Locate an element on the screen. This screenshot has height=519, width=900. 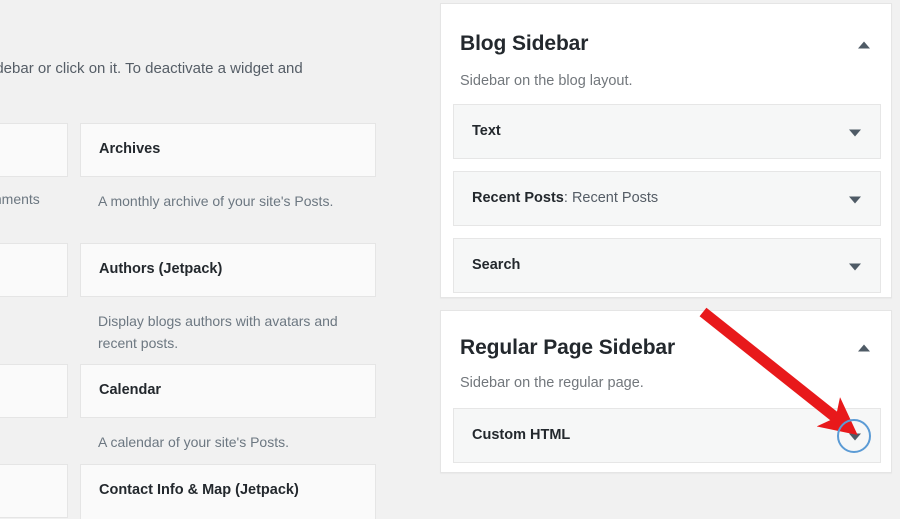
panel-collapse-toggle-blog-sidebar is located at coordinates (864, 45).